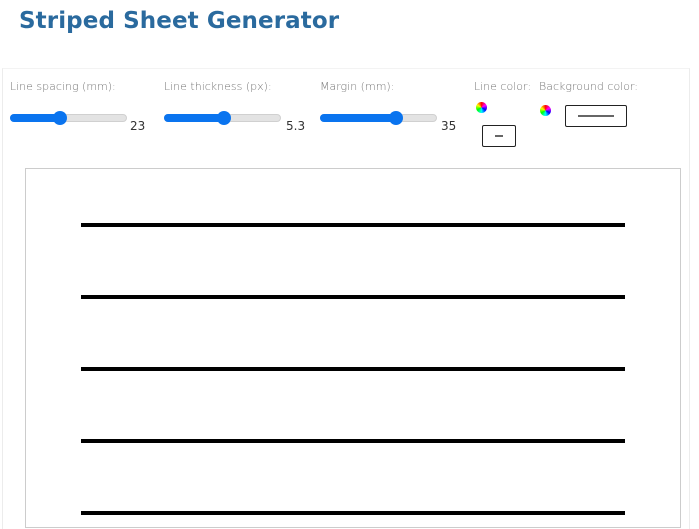 This screenshot has width=699, height=529. Describe the element at coordinates (218, 86) in the screenshot. I see `line-thickness-label: Line thickness (px):` at that location.